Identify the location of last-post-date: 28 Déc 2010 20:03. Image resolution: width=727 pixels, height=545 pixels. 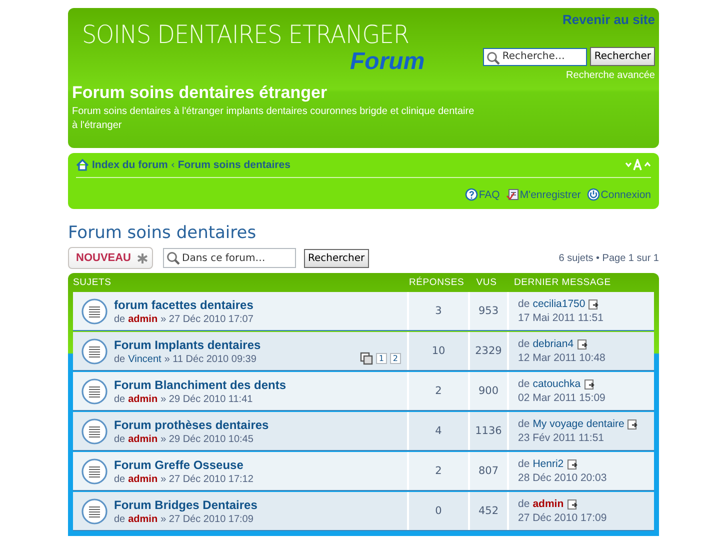
(562, 478).